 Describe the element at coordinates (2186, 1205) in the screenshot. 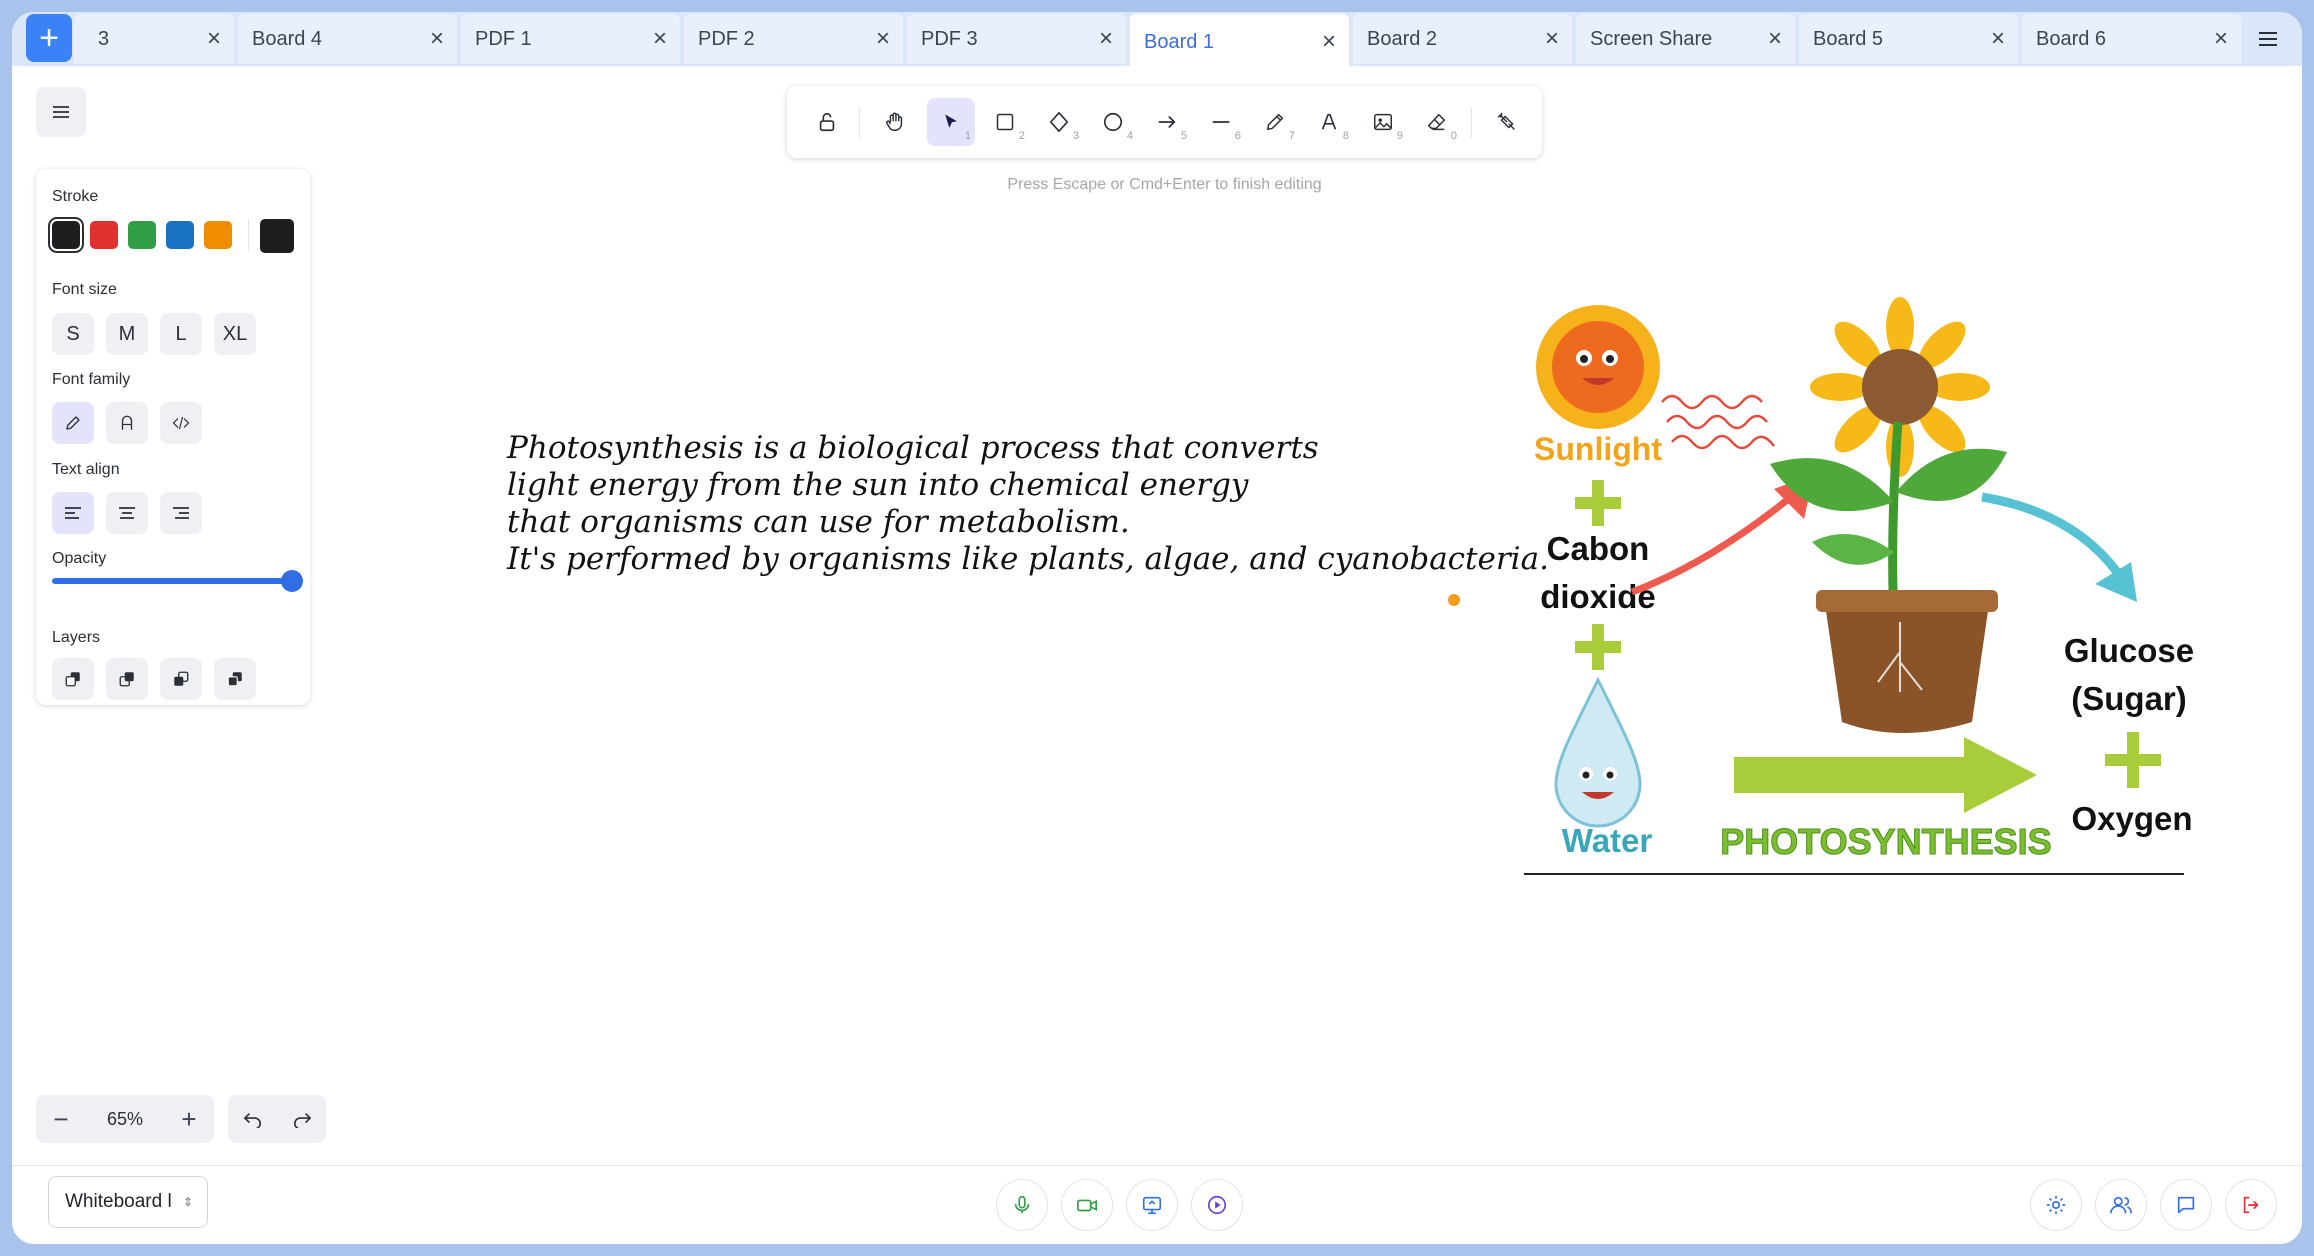

I see `chat-button` at that location.